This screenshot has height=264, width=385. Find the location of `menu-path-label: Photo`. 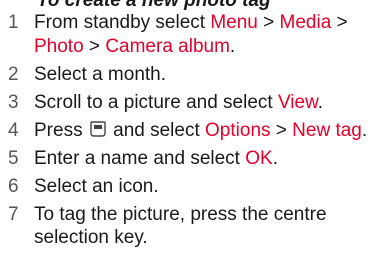

menu-path-label: Photo is located at coordinates (59, 46).